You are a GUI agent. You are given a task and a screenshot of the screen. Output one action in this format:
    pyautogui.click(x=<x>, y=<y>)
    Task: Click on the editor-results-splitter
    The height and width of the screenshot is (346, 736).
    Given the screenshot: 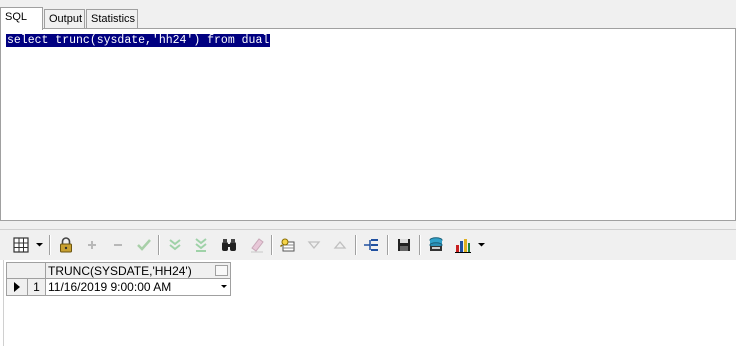 What is the action you would take?
    pyautogui.click(x=368, y=225)
    